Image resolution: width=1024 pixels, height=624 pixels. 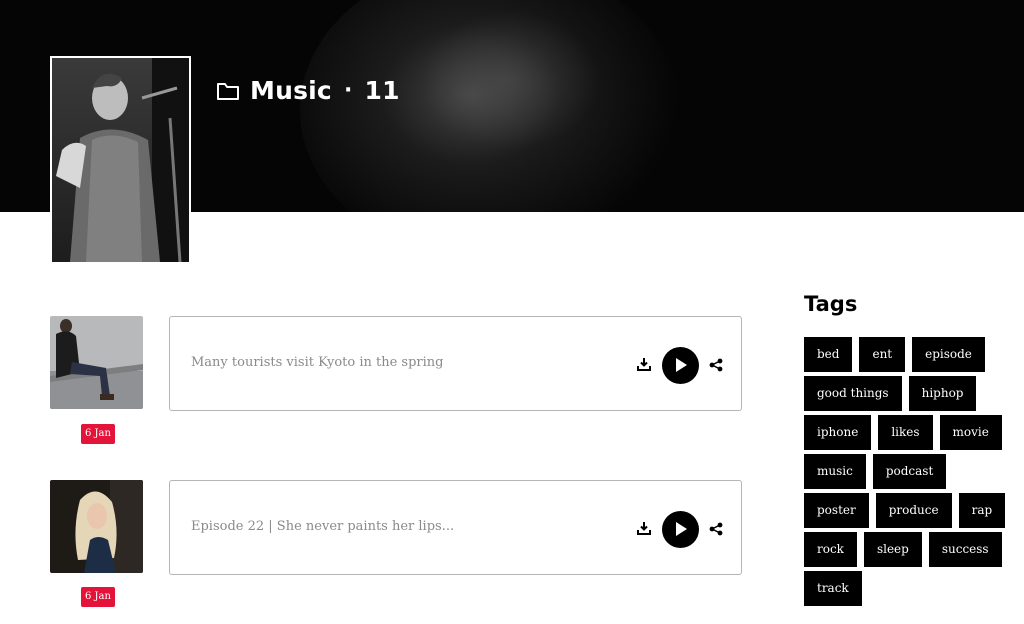 What do you see at coordinates (831, 304) in the screenshot?
I see `tags-heading: Tags` at bounding box center [831, 304].